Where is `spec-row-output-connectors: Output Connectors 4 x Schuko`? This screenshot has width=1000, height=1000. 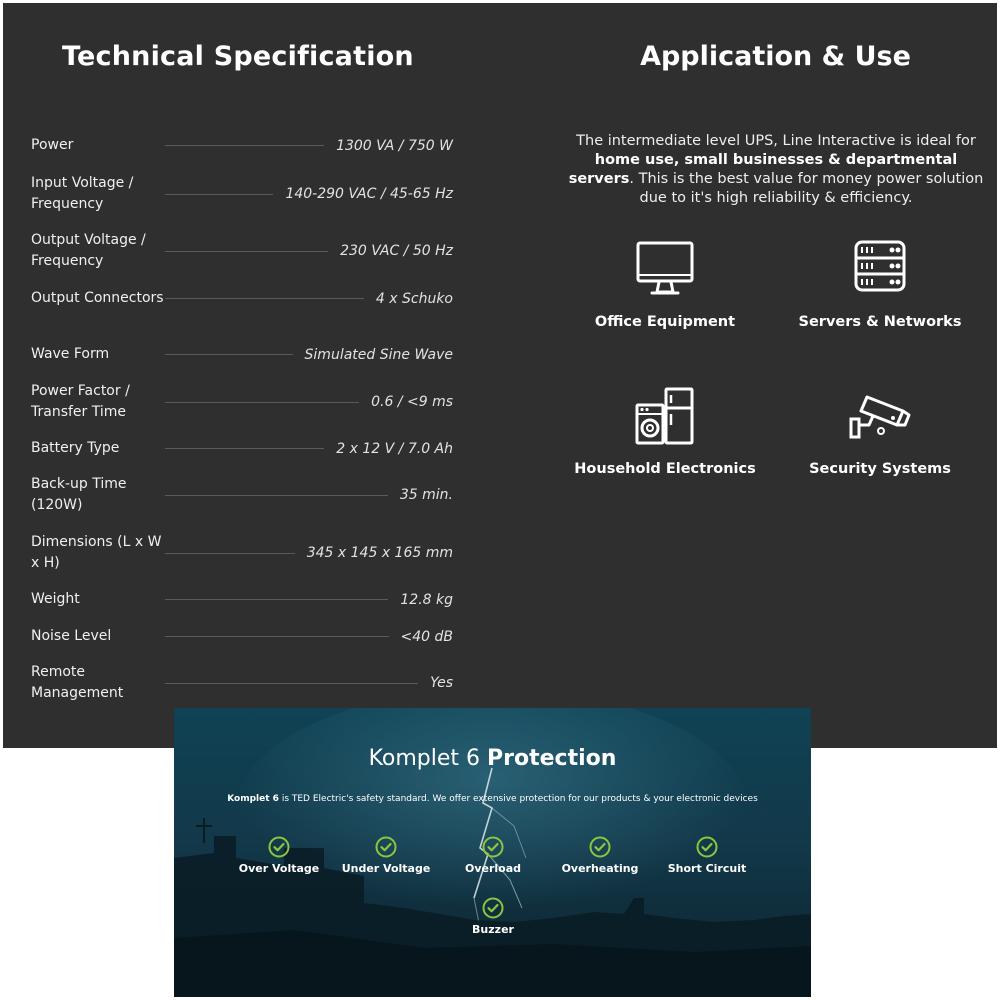 spec-row-output-connectors: Output Connectors 4 x Schuko is located at coordinates (242, 298).